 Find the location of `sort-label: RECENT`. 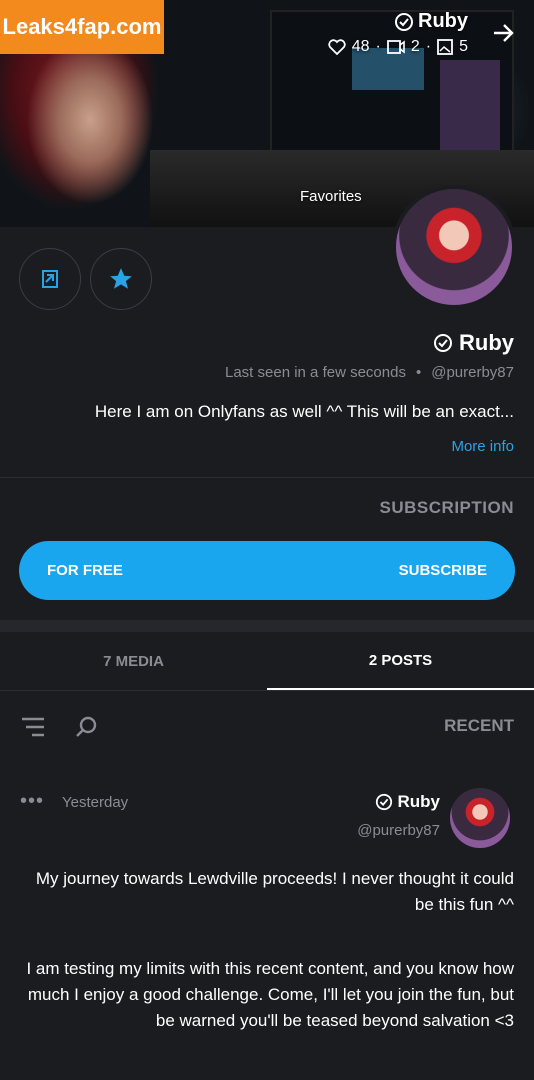

sort-label: RECENT is located at coordinates (479, 726).